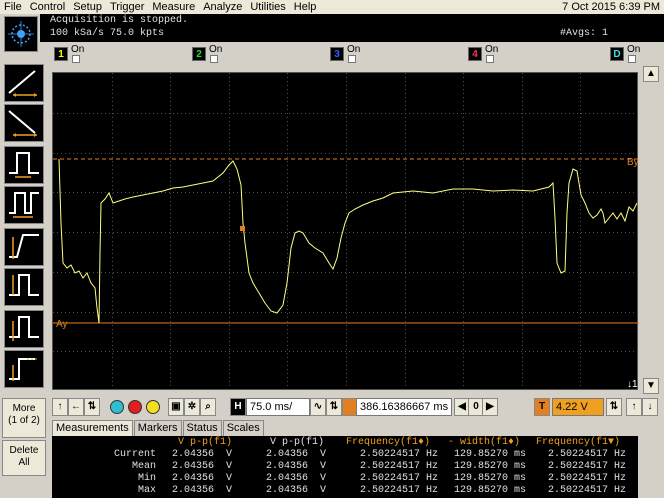  What do you see at coordinates (611, 7) in the screenshot?
I see `date-time: 7 Oct 2015 6:39 PM` at bounding box center [611, 7].